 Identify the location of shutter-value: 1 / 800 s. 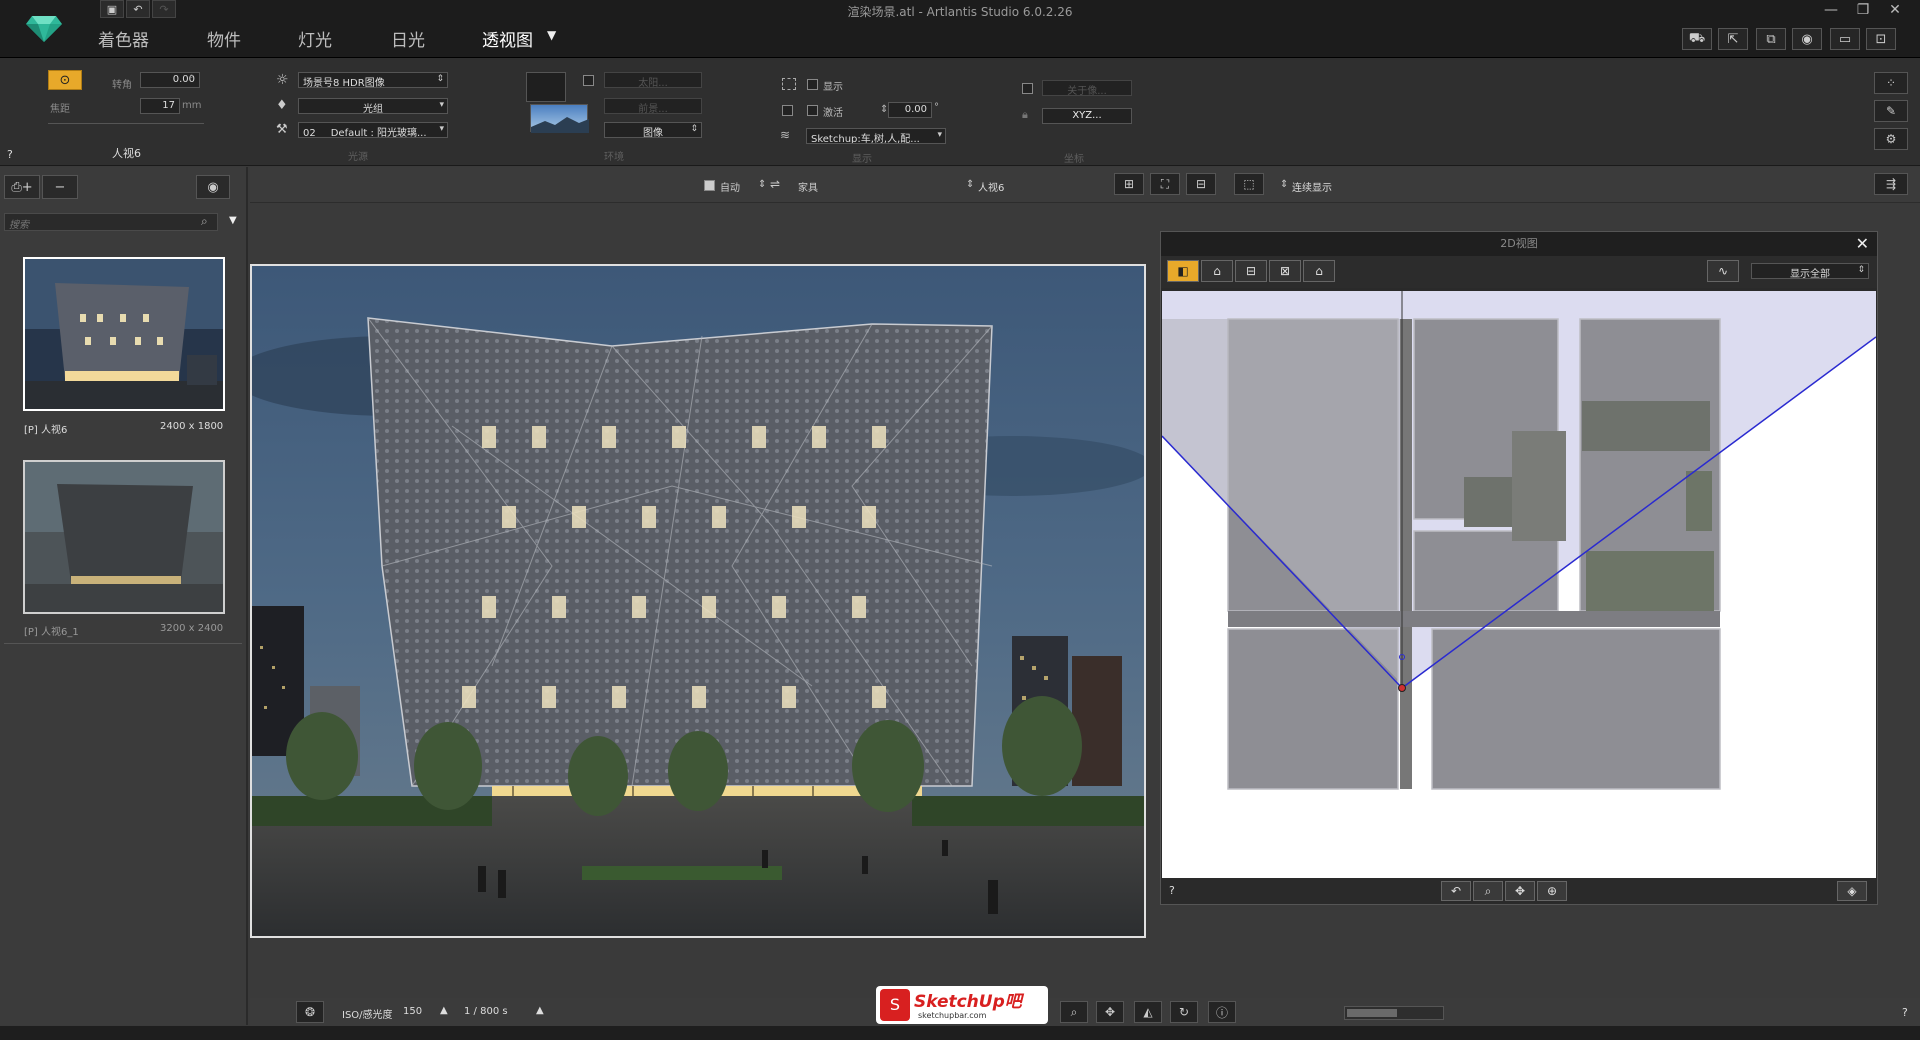
(486, 1011).